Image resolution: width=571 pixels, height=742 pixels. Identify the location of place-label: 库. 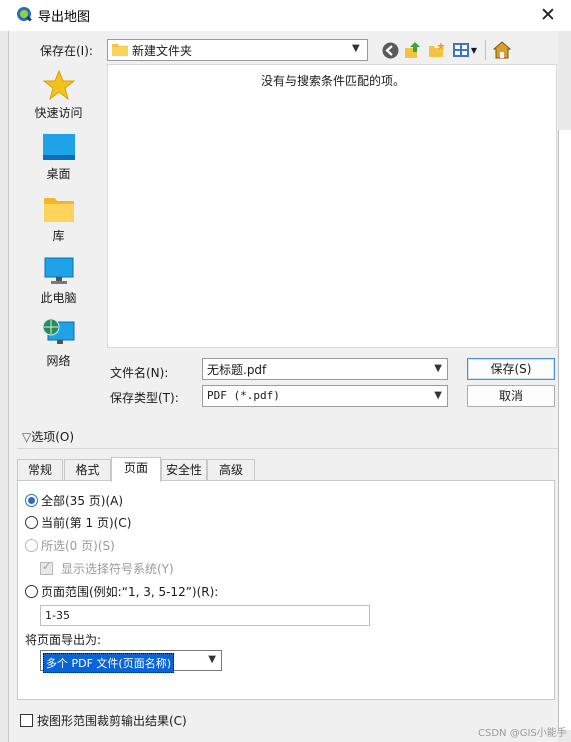
(58, 236).